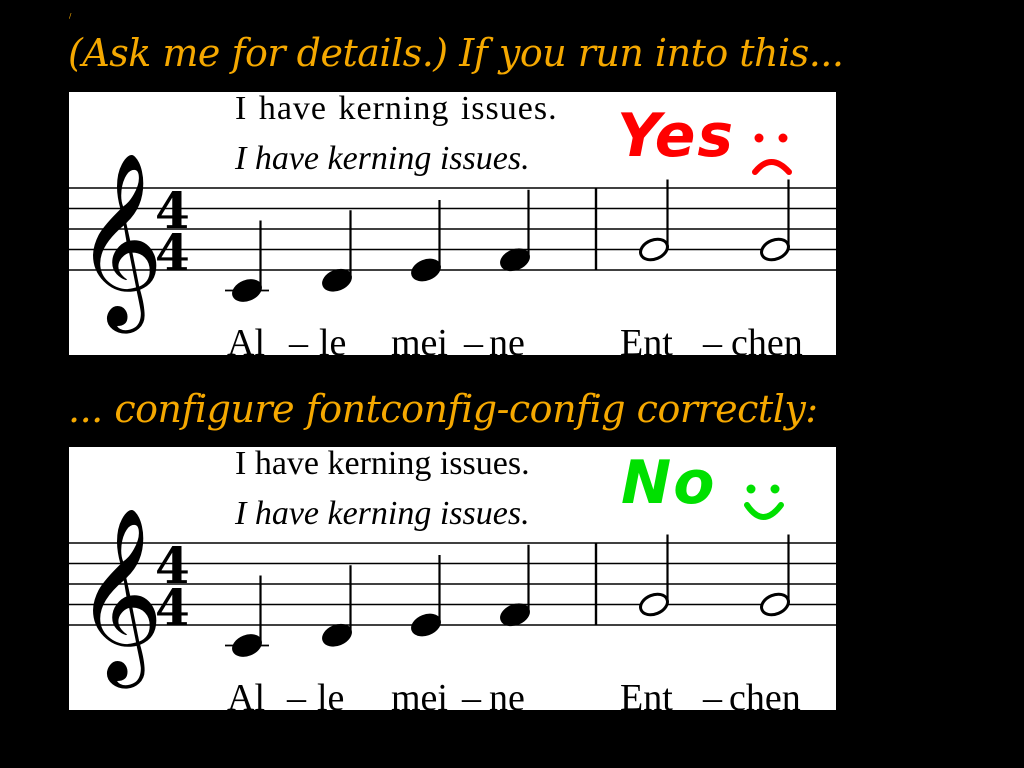 This screenshot has height=768, width=1024. I want to click on no-annotation: No, so click(669, 483).